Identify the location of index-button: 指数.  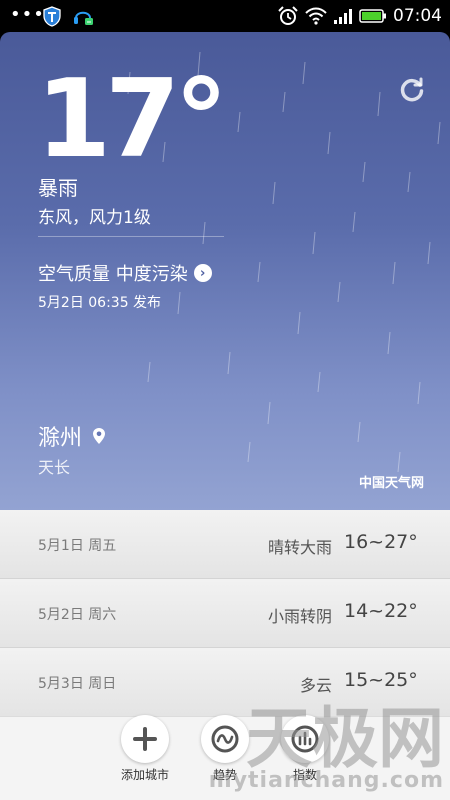
(305, 757).